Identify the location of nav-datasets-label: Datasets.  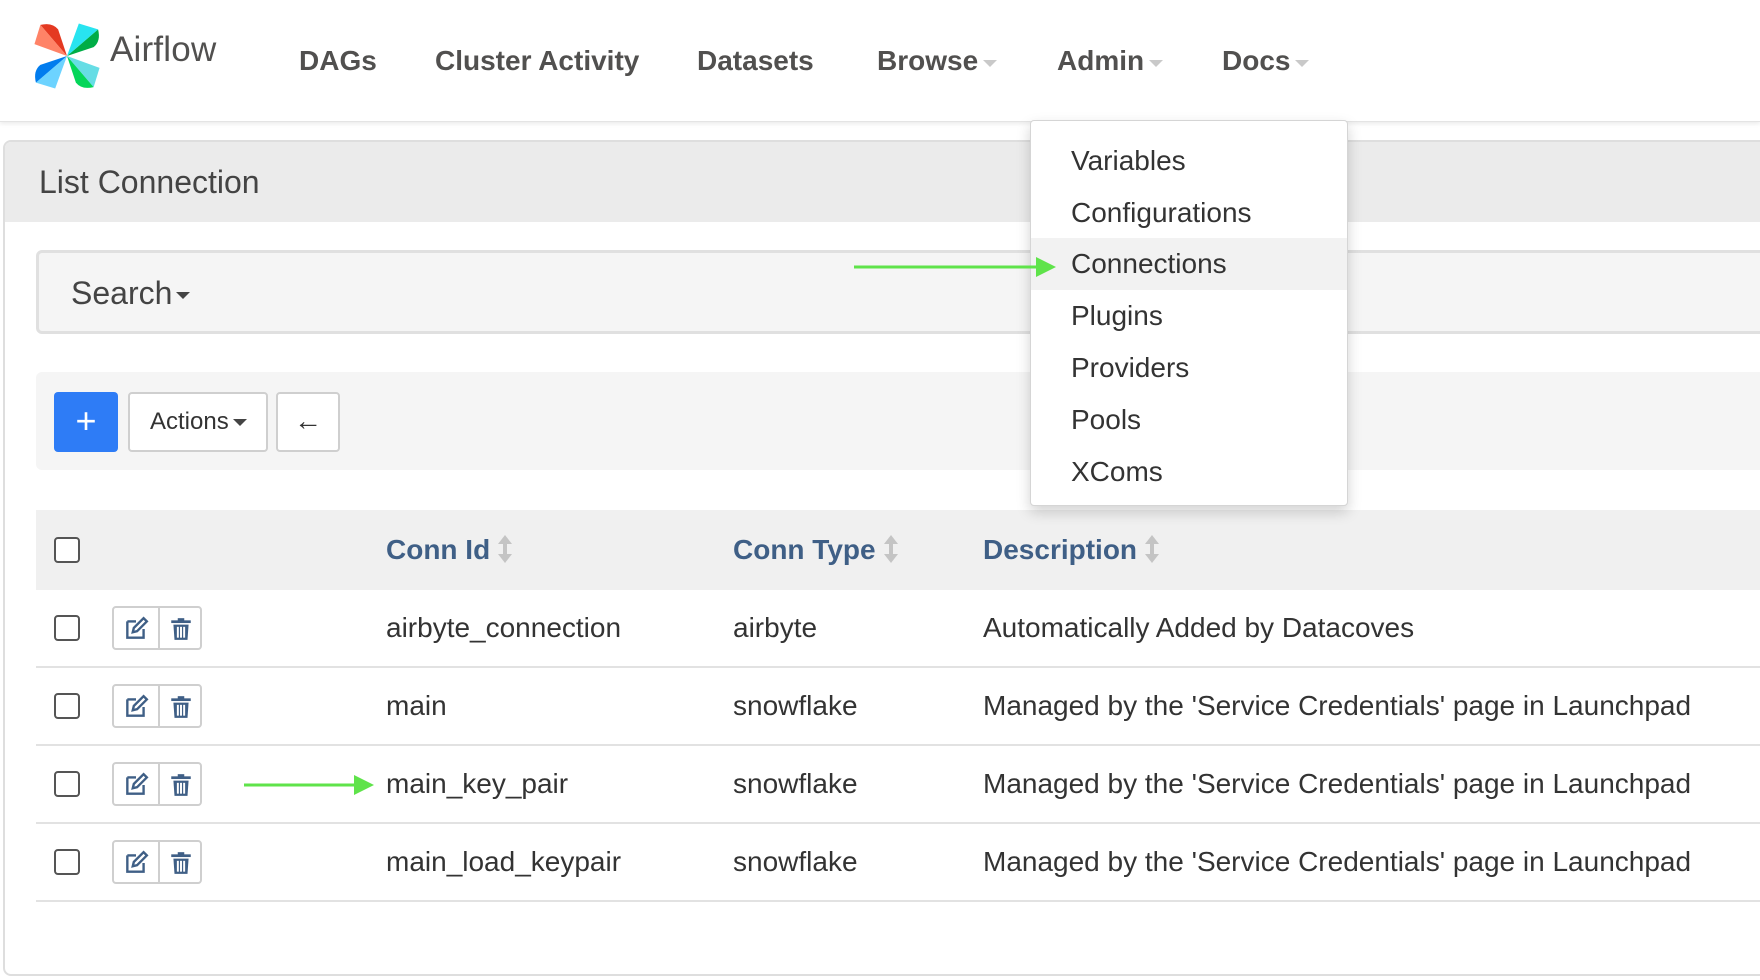
(755, 60).